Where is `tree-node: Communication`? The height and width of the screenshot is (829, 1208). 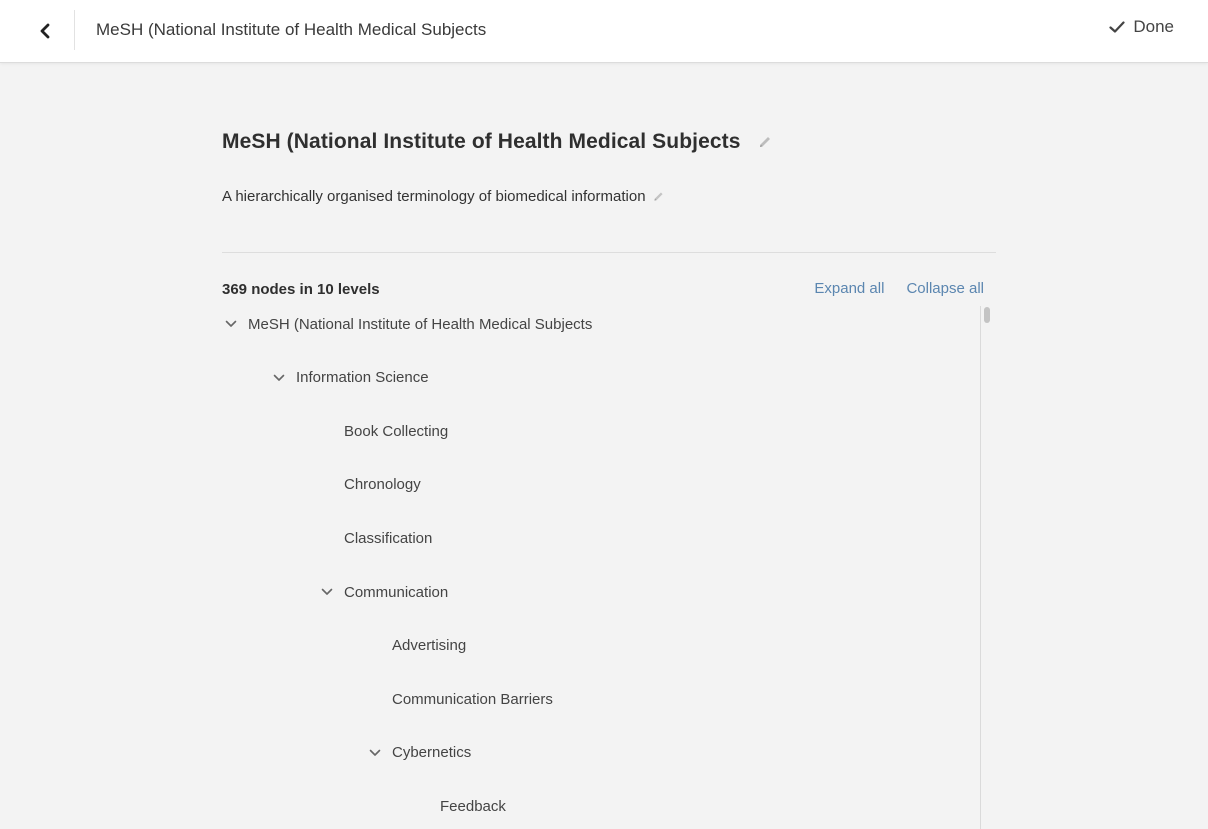
tree-node: Communication is located at coordinates (383, 592).